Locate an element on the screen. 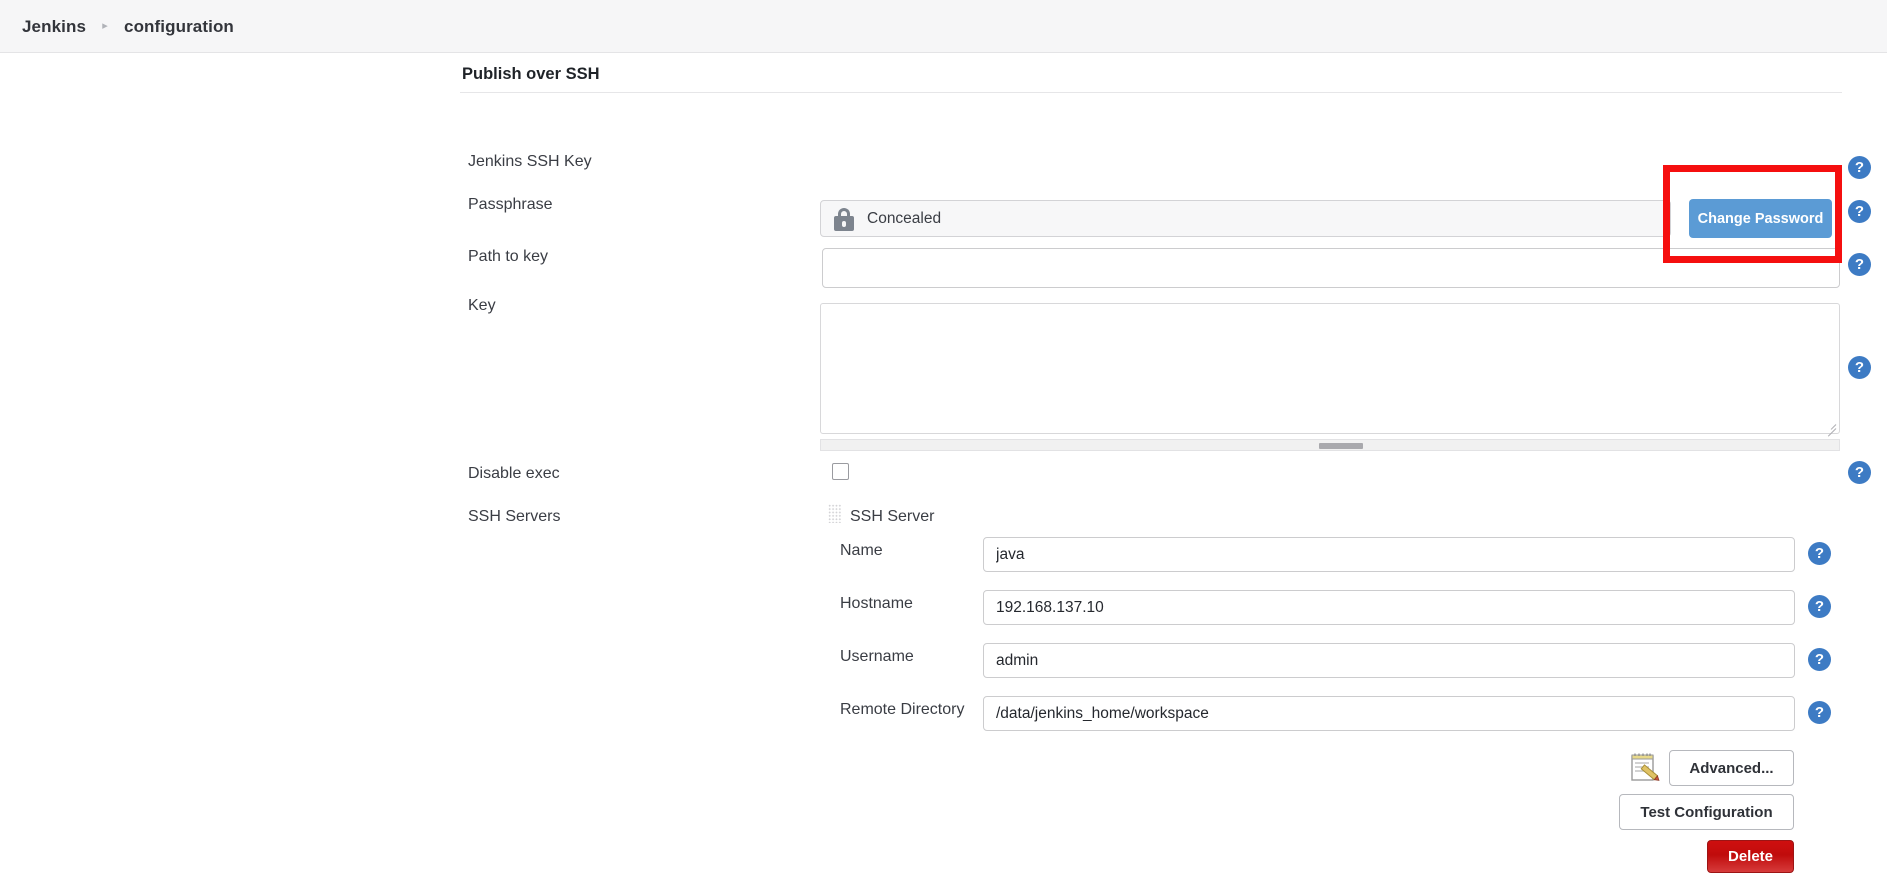 The height and width of the screenshot is (893, 1887). breadcrumb-item-configuration: configuration is located at coordinates (179, 27).